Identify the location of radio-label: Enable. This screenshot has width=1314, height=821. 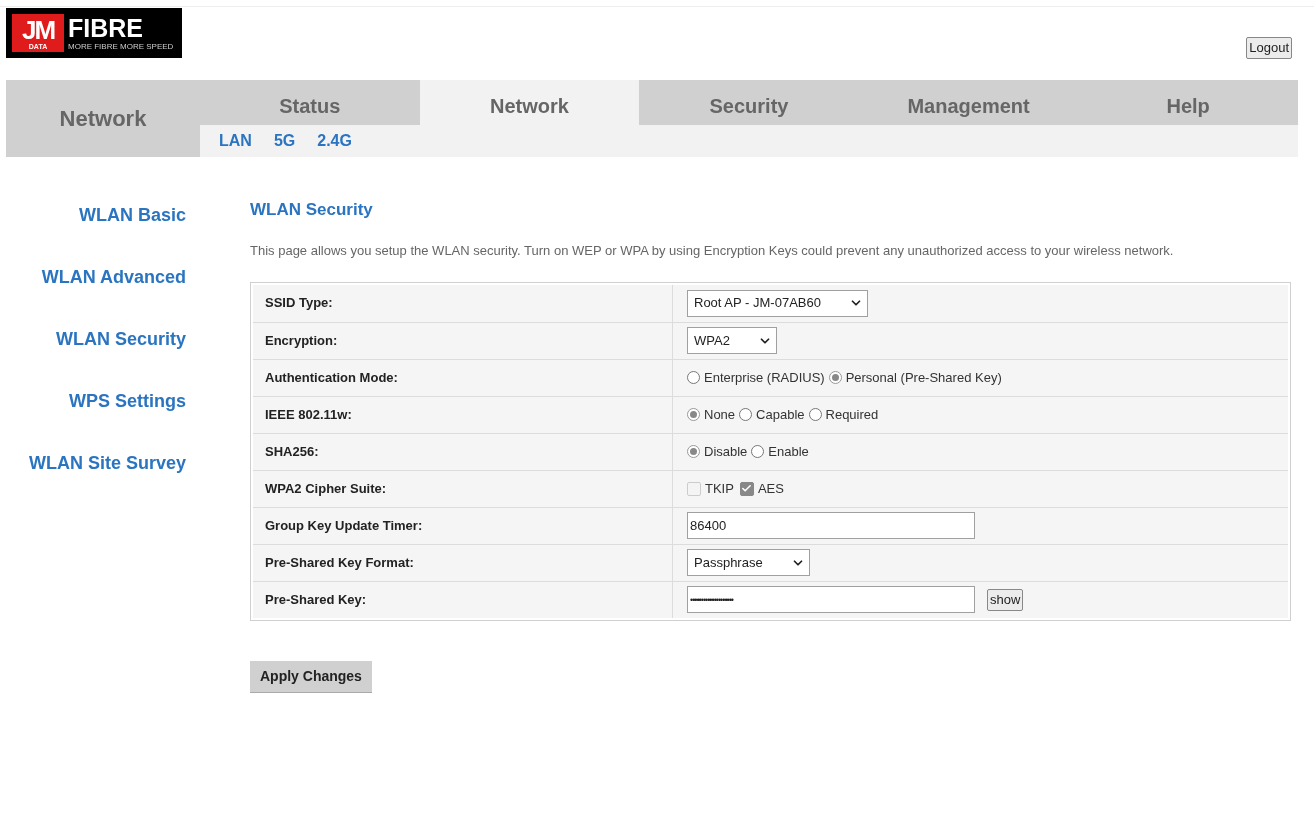
(788, 451).